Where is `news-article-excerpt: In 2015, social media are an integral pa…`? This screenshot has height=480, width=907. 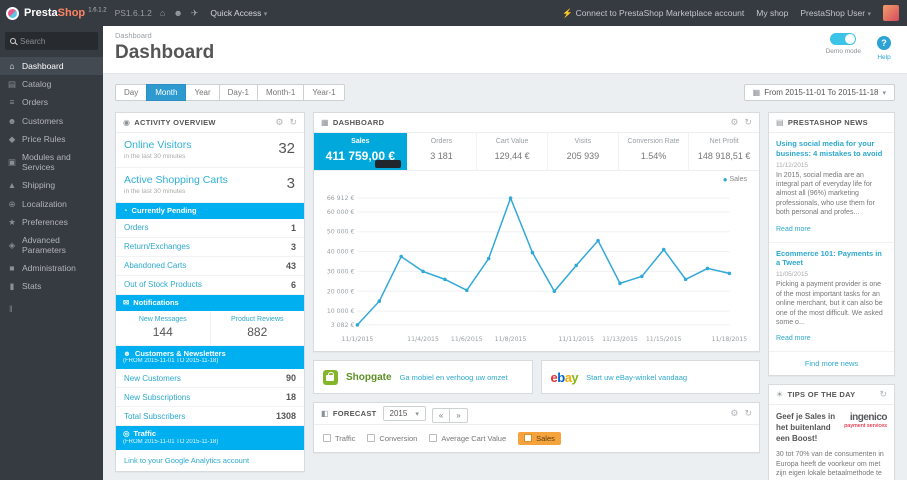 news-article-excerpt: In 2015, social media are an integral pa… is located at coordinates (825, 194).